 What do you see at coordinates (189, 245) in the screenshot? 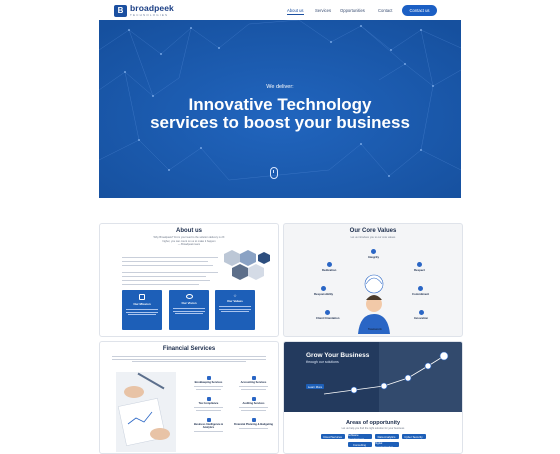
I see `about-quote-author: — Broadpeek team` at bounding box center [189, 245].